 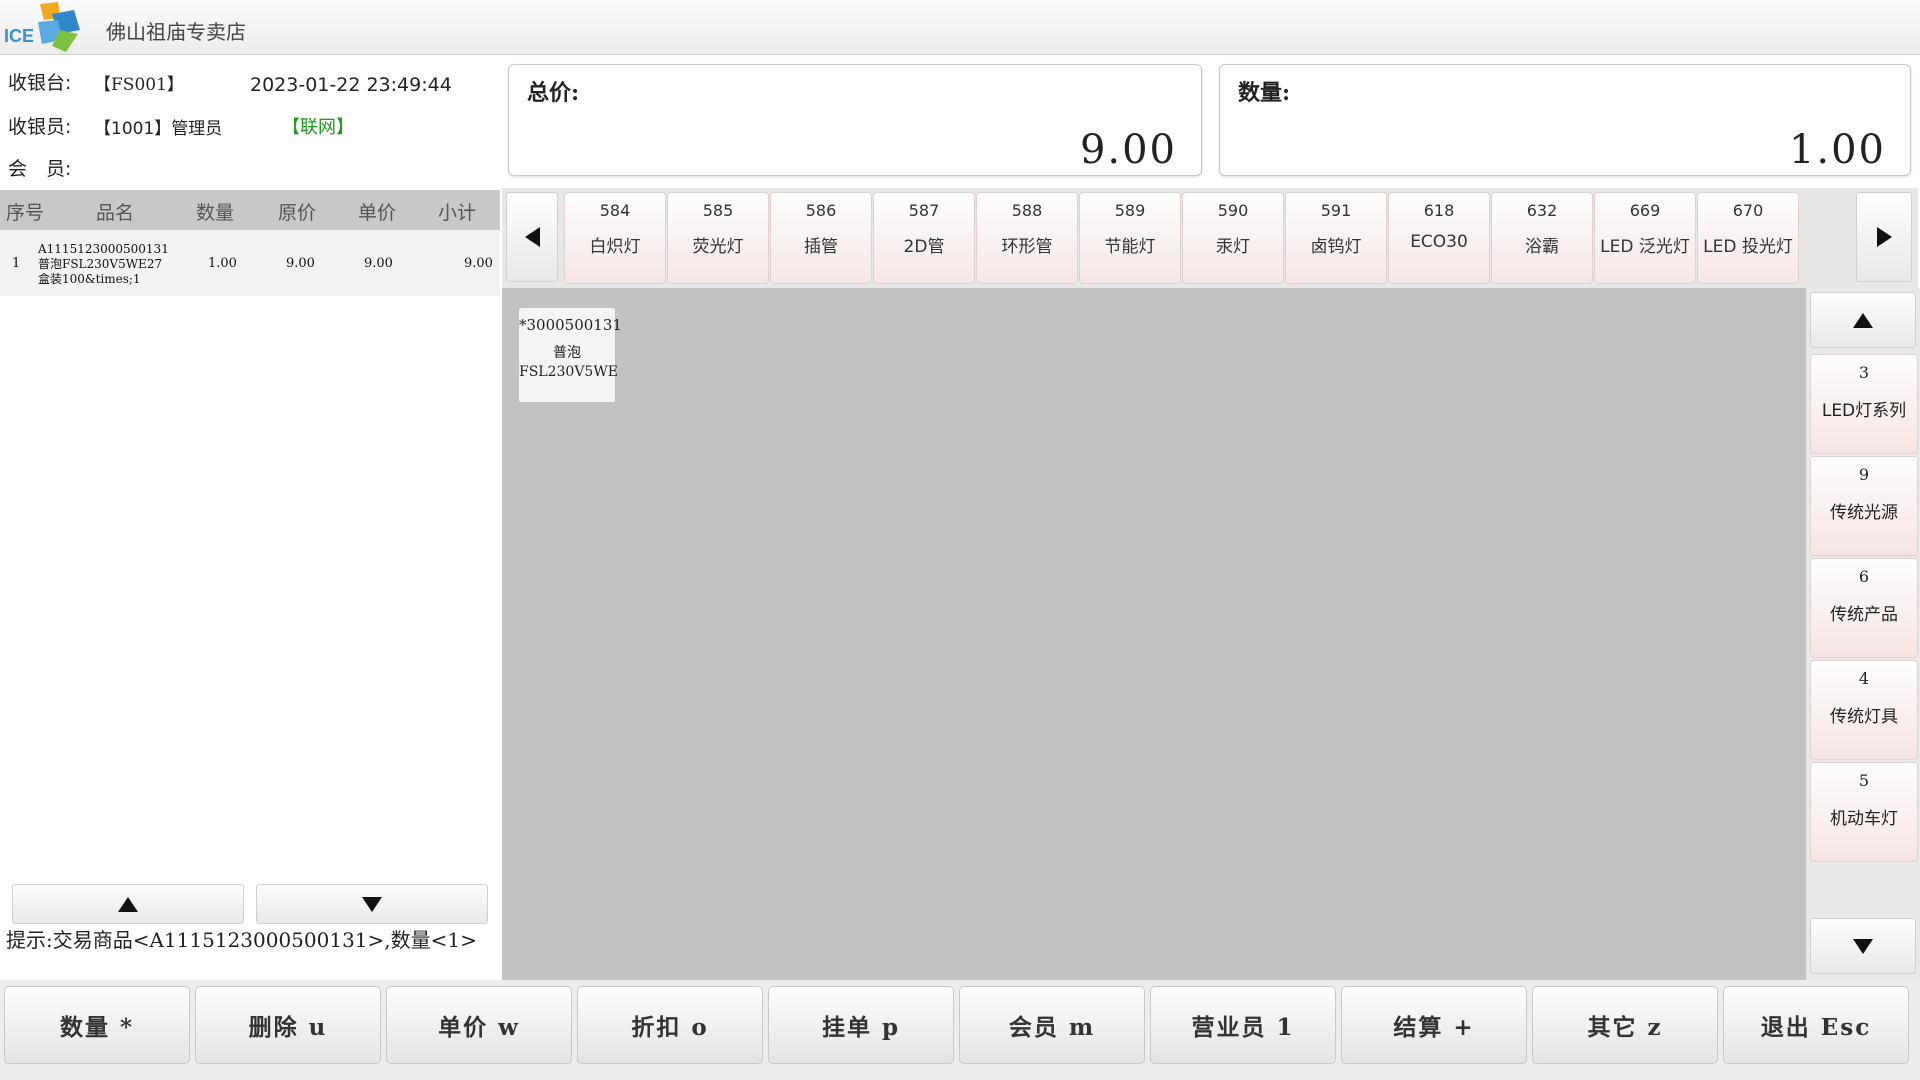 I want to click on total-price-value: 9.00, so click(x=1128, y=150).